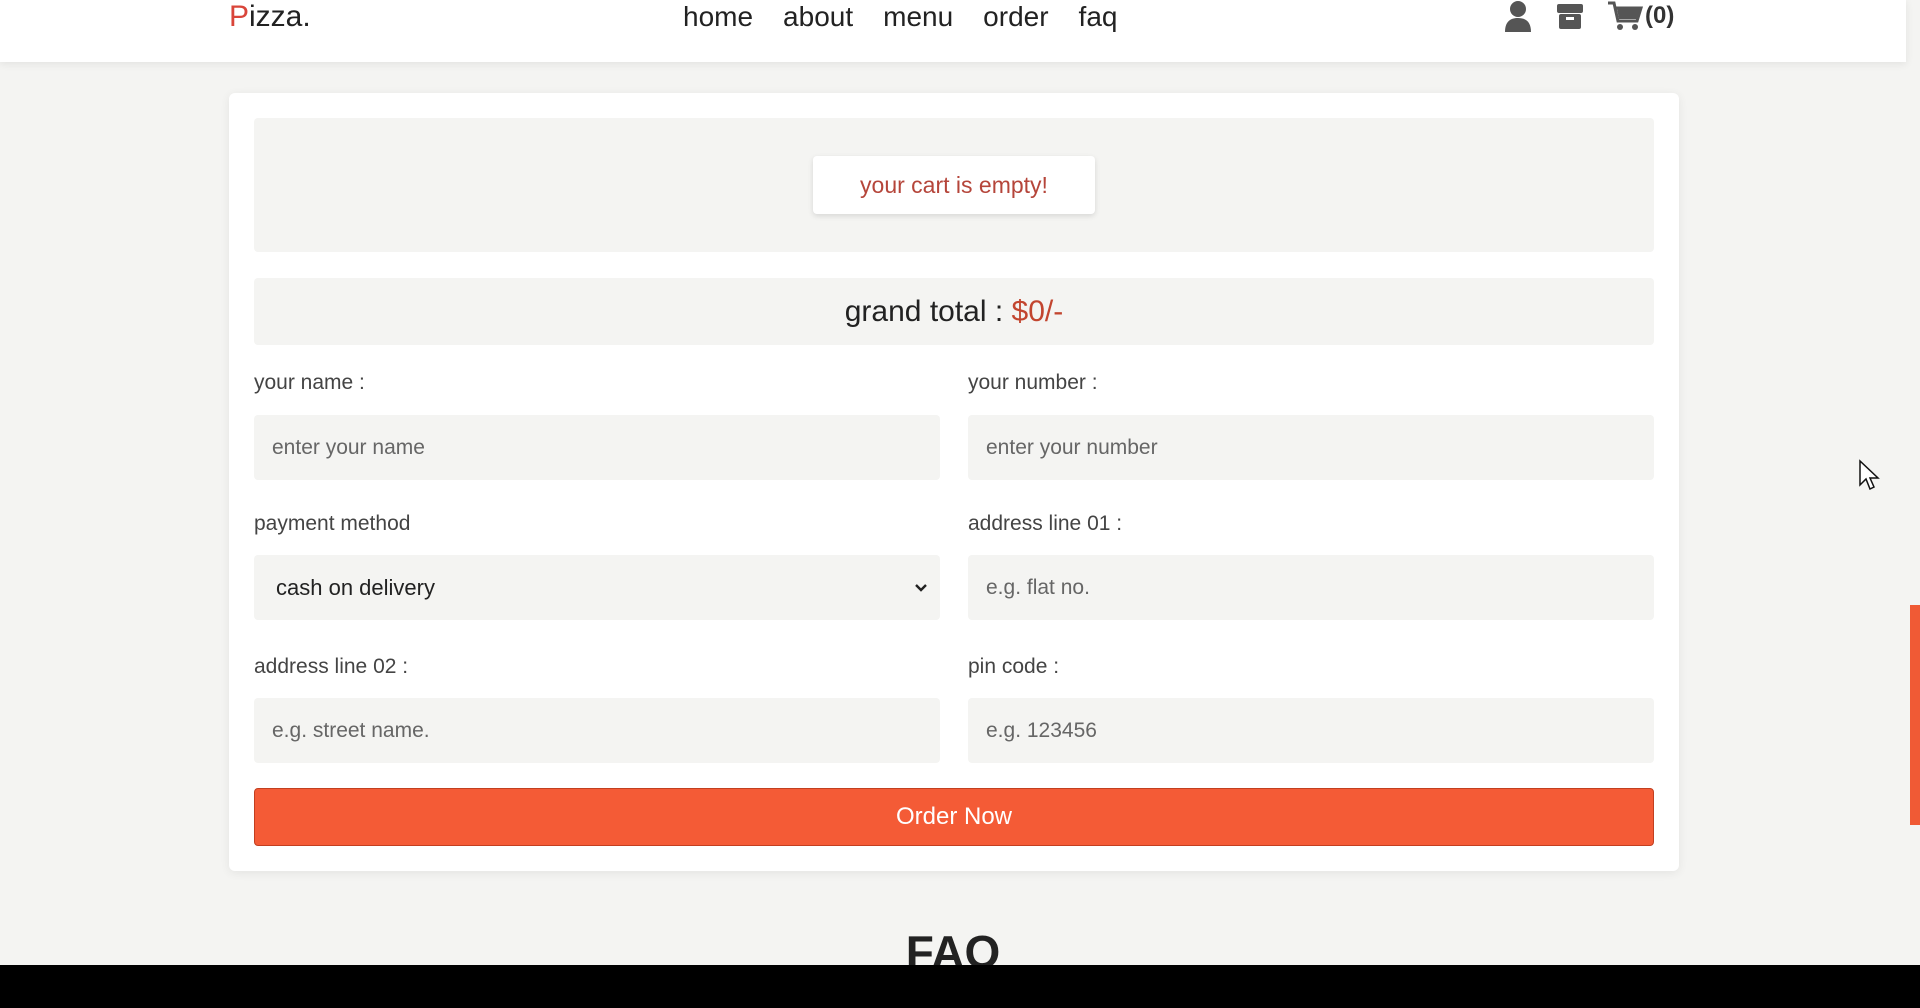 The width and height of the screenshot is (1920, 1008). I want to click on chevron-down-icon, so click(921, 587).